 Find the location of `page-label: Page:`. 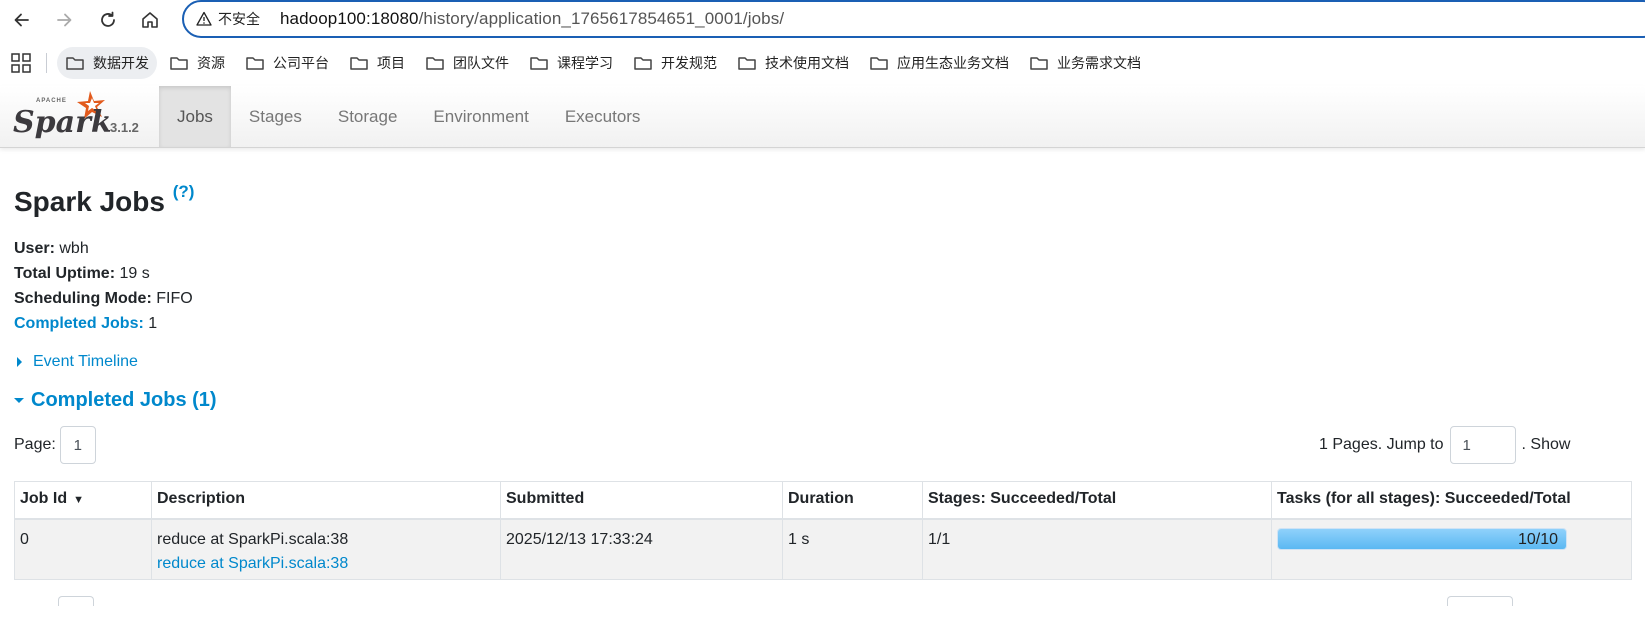

page-label: Page: is located at coordinates (35, 444).